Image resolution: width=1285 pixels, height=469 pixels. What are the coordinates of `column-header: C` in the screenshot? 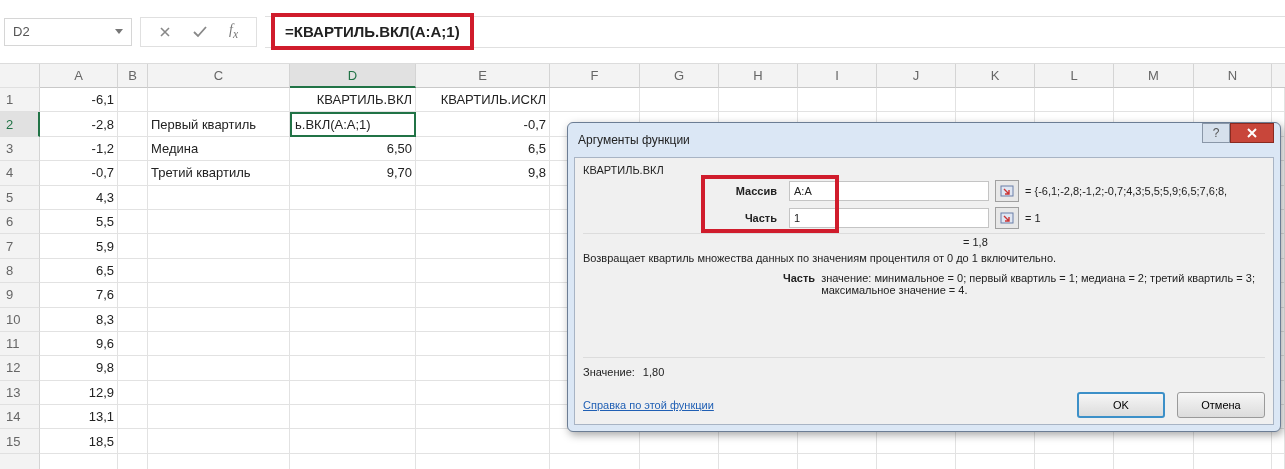 It's located at (219, 76).